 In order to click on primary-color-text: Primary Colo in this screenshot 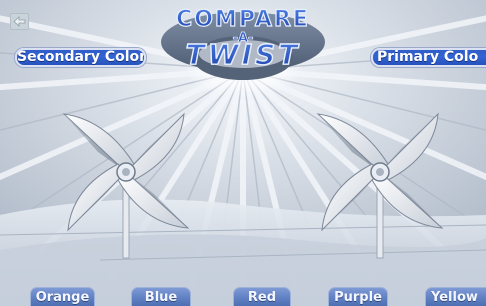, I will do `click(428, 57)`.